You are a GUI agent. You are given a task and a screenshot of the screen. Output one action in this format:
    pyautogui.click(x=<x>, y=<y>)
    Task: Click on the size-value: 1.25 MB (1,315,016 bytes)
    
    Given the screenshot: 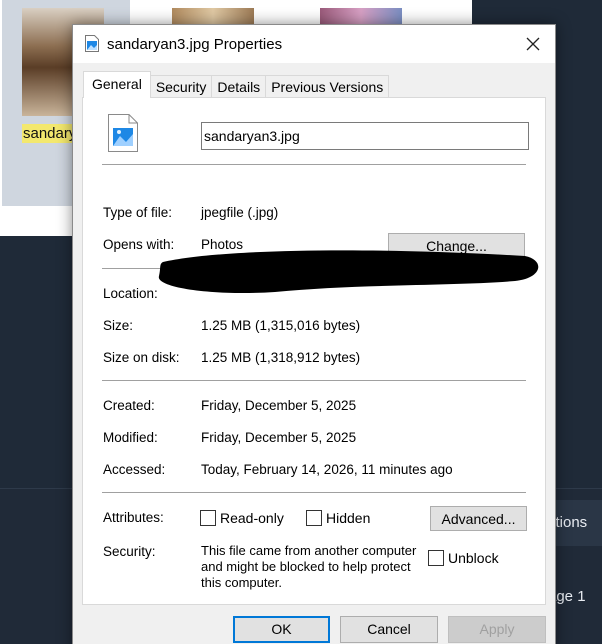 What is the action you would take?
    pyautogui.click(x=281, y=325)
    